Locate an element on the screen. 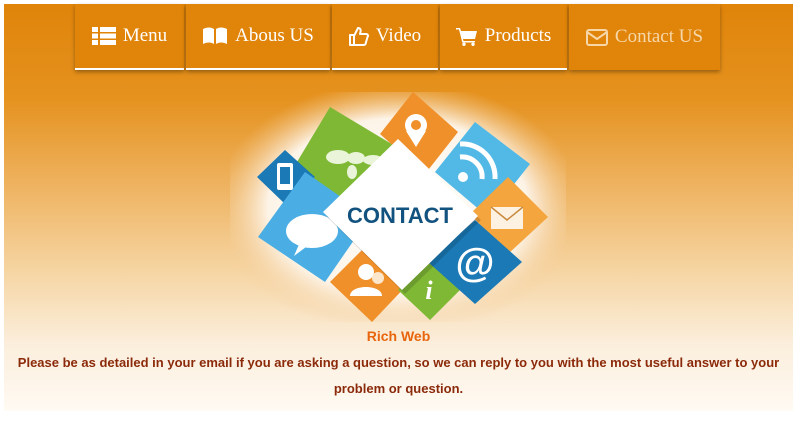  nav-label-contact-us: Contact US is located at coordinates (659, 36).